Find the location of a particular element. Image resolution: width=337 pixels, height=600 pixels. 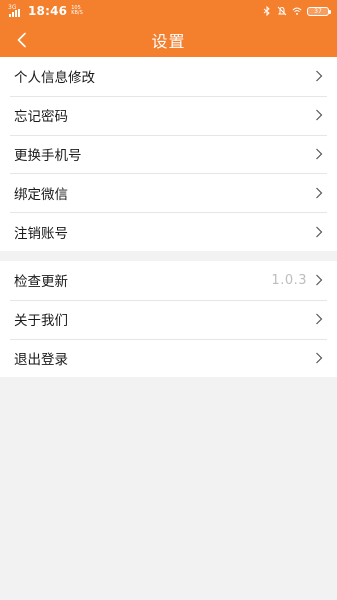

settings-item-label: 关于我们 is located at coordinates (41, 321).